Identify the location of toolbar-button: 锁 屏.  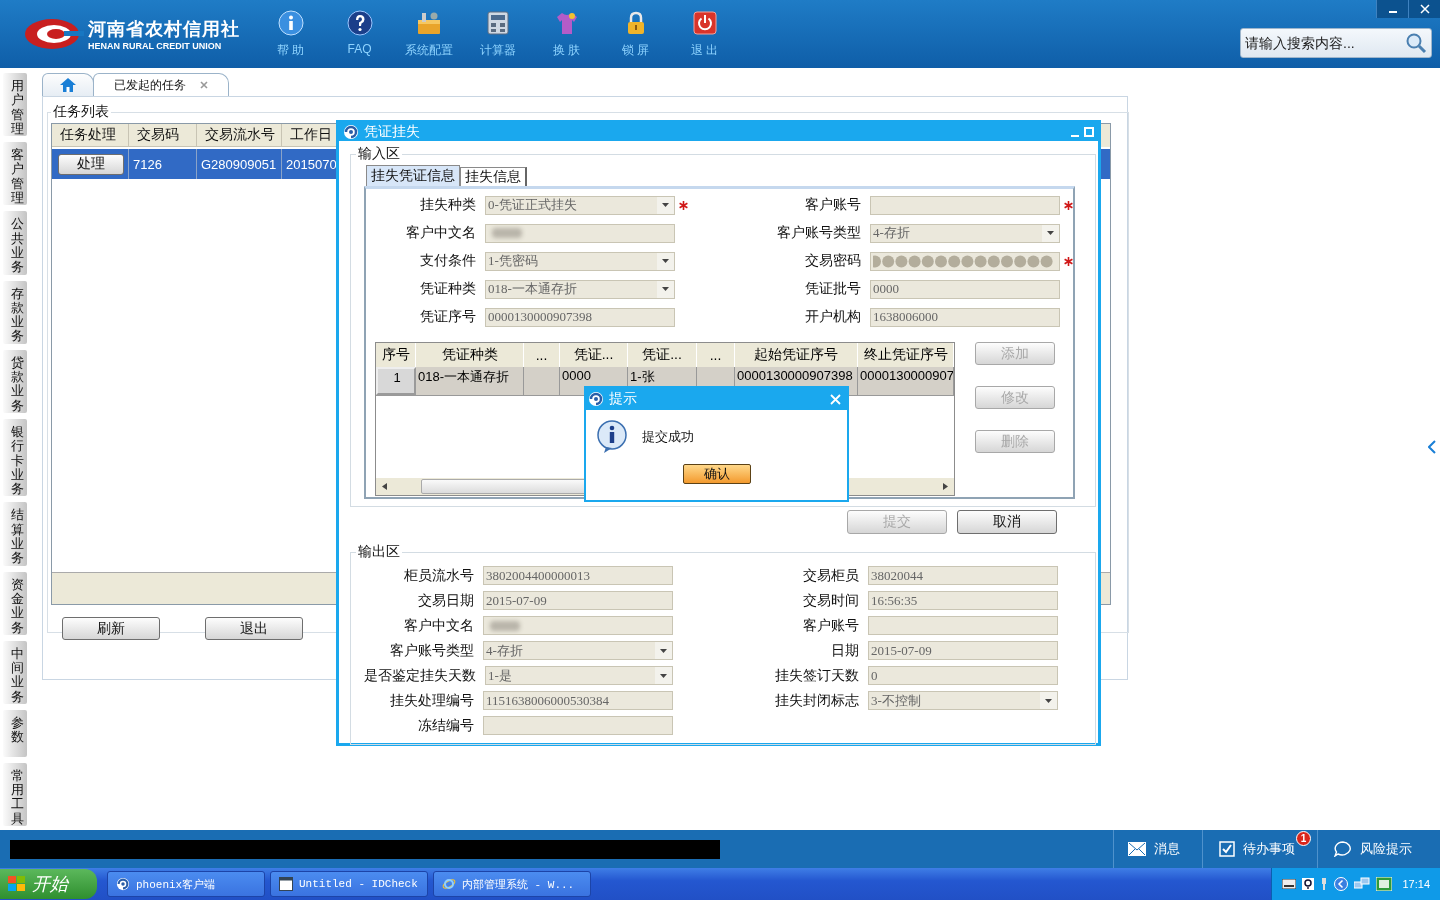
(635, 34).